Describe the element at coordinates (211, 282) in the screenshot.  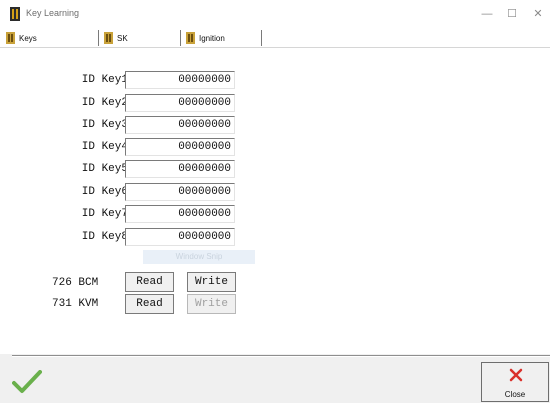
I see `bcm-write-button: Write` at that location.